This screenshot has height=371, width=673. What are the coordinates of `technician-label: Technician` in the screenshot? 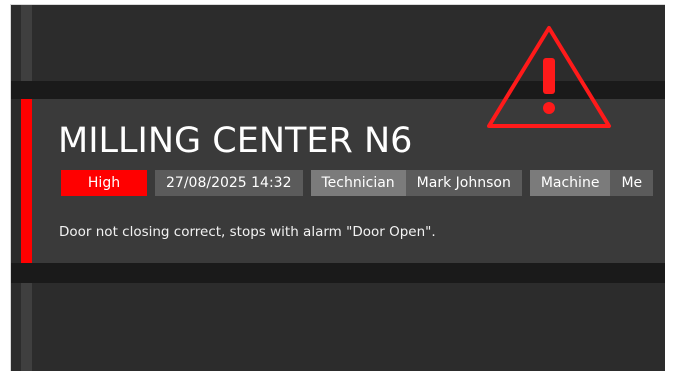 It's located at (358, 183).